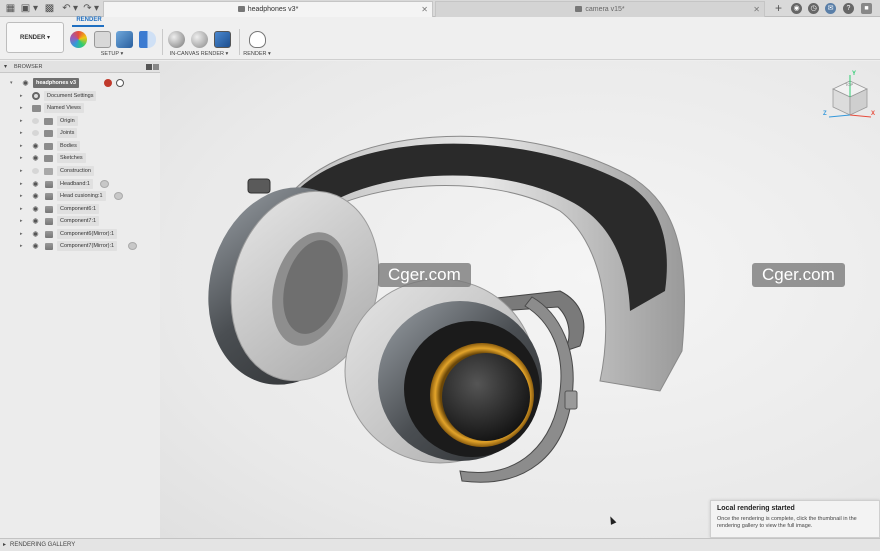 This screenshot has width=880, height=551. What do you see at coordinates (778, 8) in the screenshot?
I see `new-tab-icon: +` at bounding box center [778, 8].